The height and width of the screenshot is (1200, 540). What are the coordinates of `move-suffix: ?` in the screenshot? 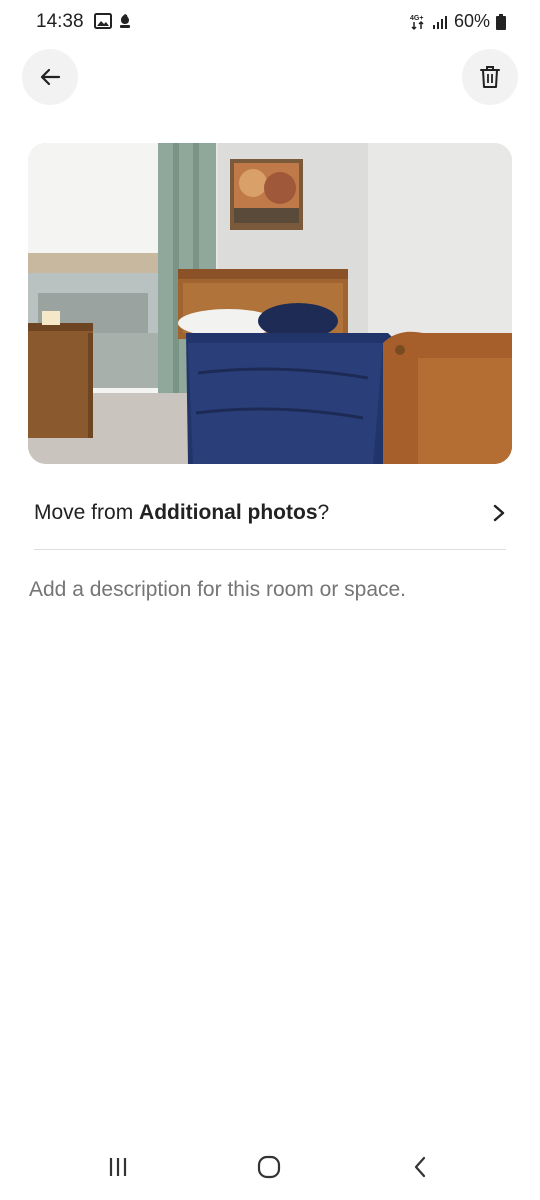 It's located at (323, 512).